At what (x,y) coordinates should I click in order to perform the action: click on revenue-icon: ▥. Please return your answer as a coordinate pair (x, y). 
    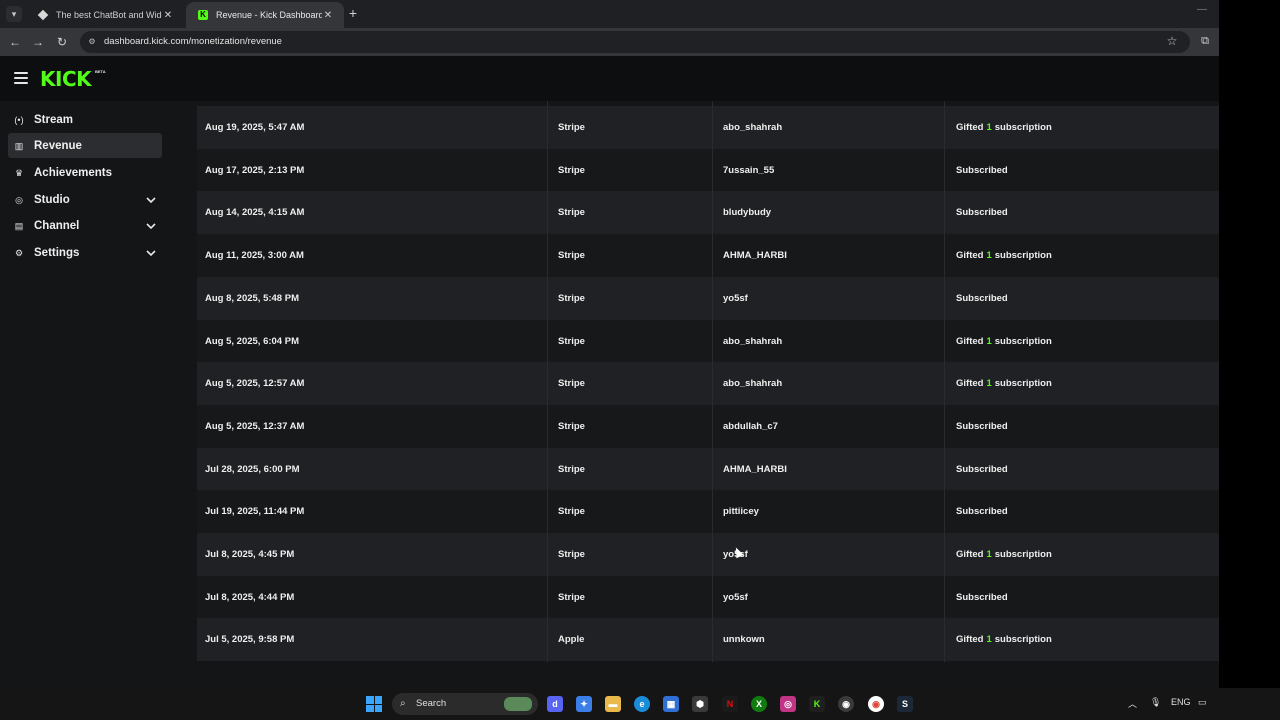
    Looking at the image, I should click on (19, 145).